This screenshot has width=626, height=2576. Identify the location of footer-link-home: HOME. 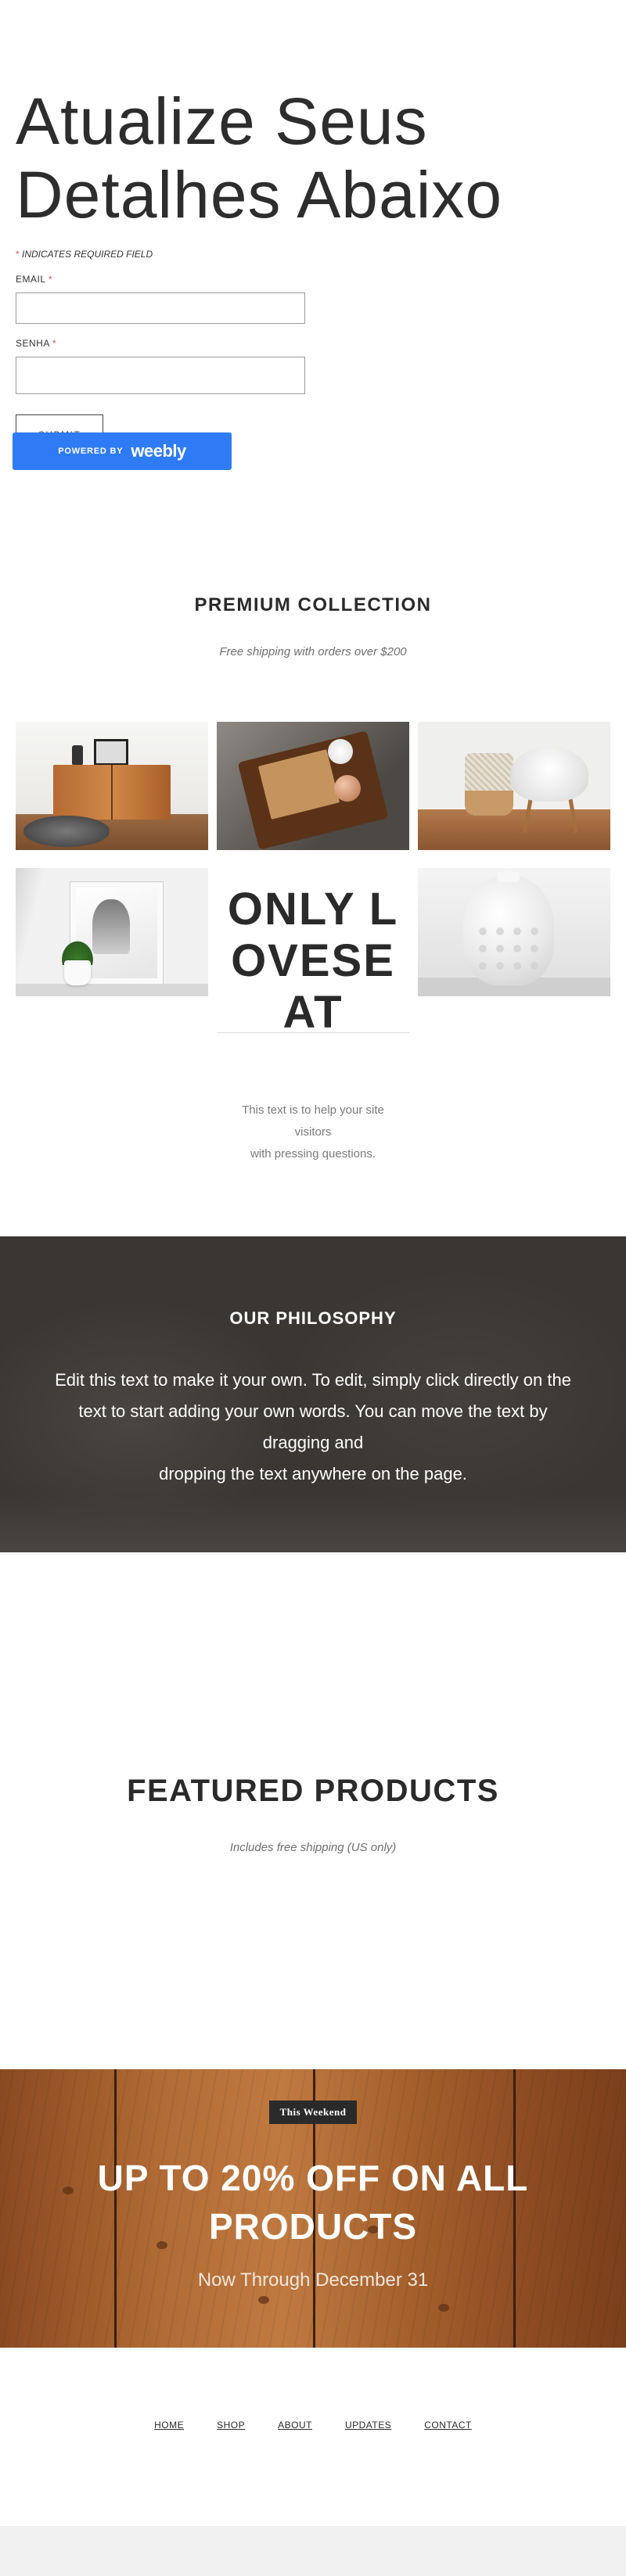
(169, 2425).